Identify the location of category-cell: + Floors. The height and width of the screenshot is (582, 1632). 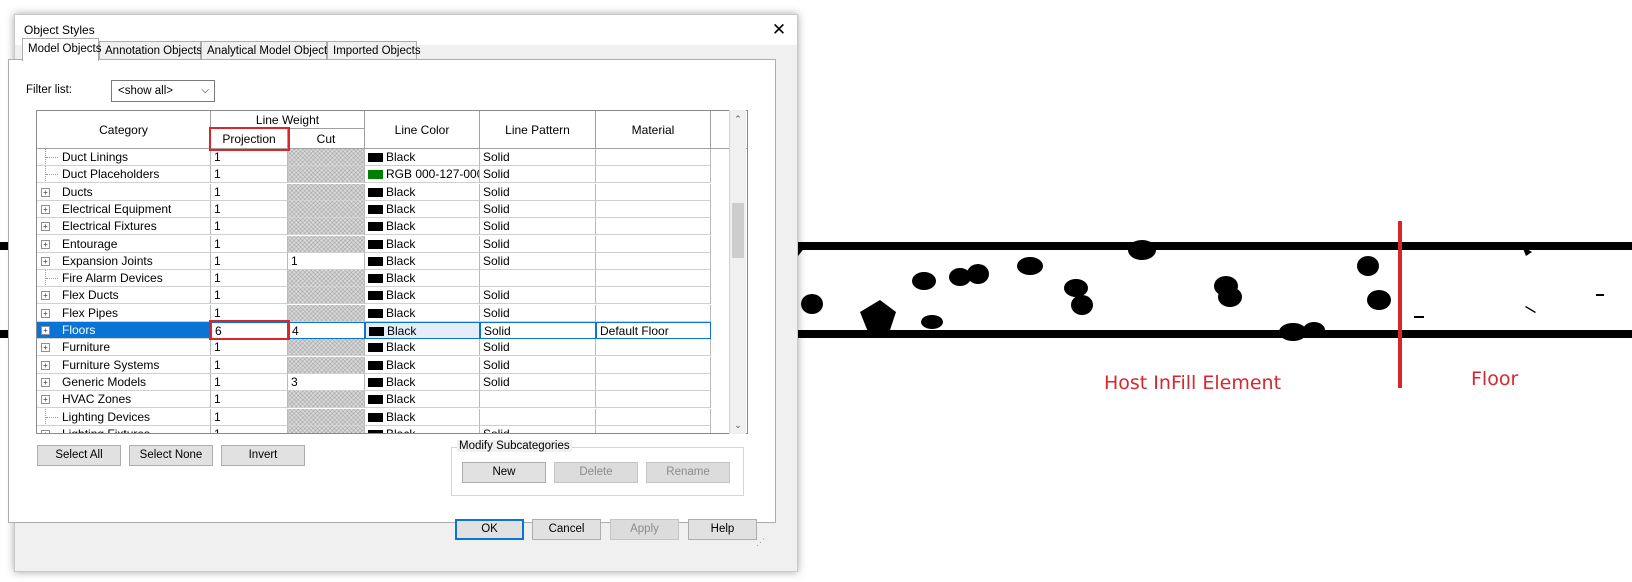
(124, 330).